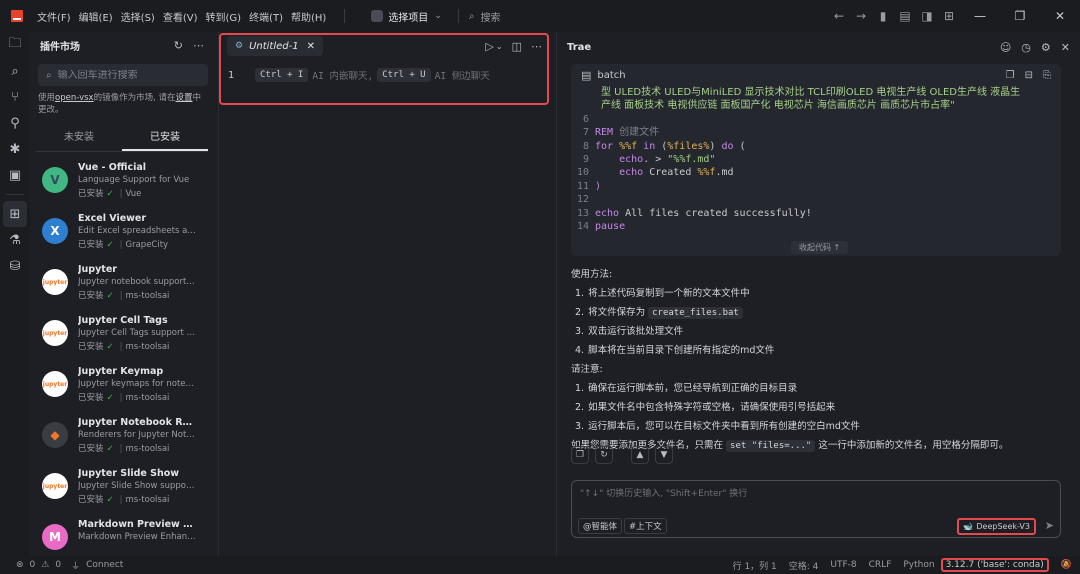 The width and height of the screenshot is (1080, 574). What do you see at coordinates (165, 137) in the screenshot?
I see `tab-installed: 已安装` at bounding box center [165, 137].